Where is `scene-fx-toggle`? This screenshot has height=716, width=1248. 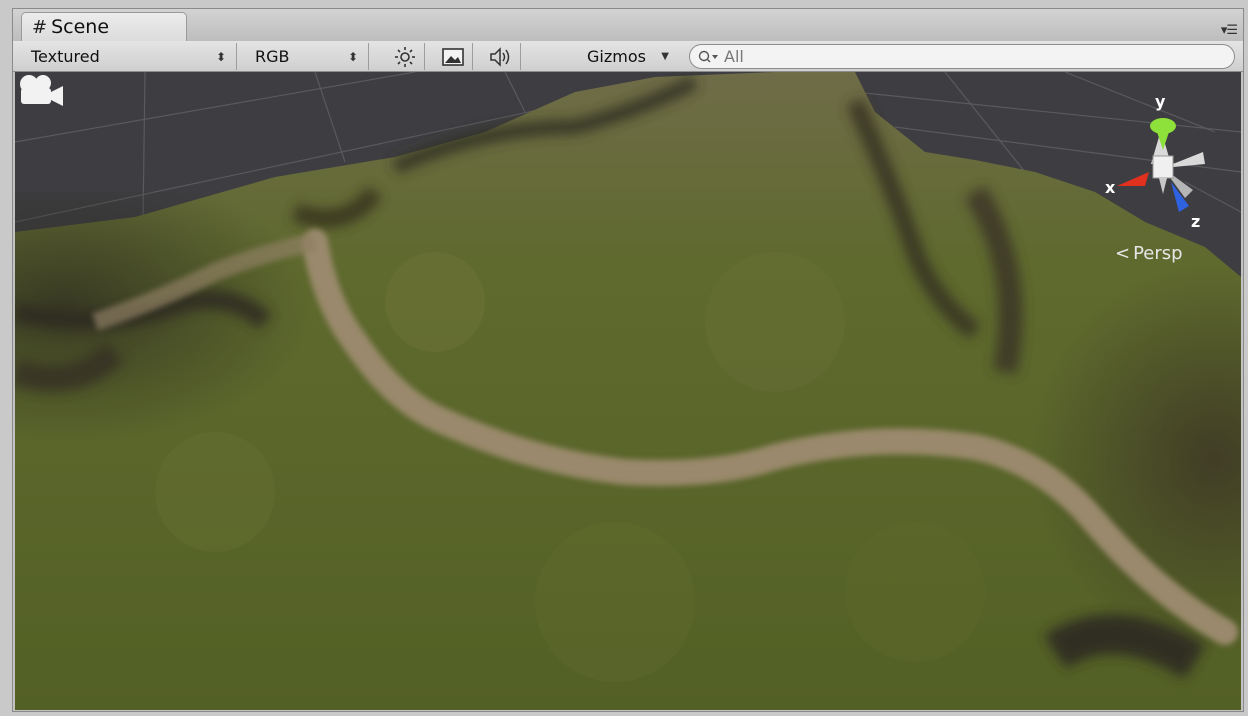
scene-fx-toggle is located at coordinates (453, 56).